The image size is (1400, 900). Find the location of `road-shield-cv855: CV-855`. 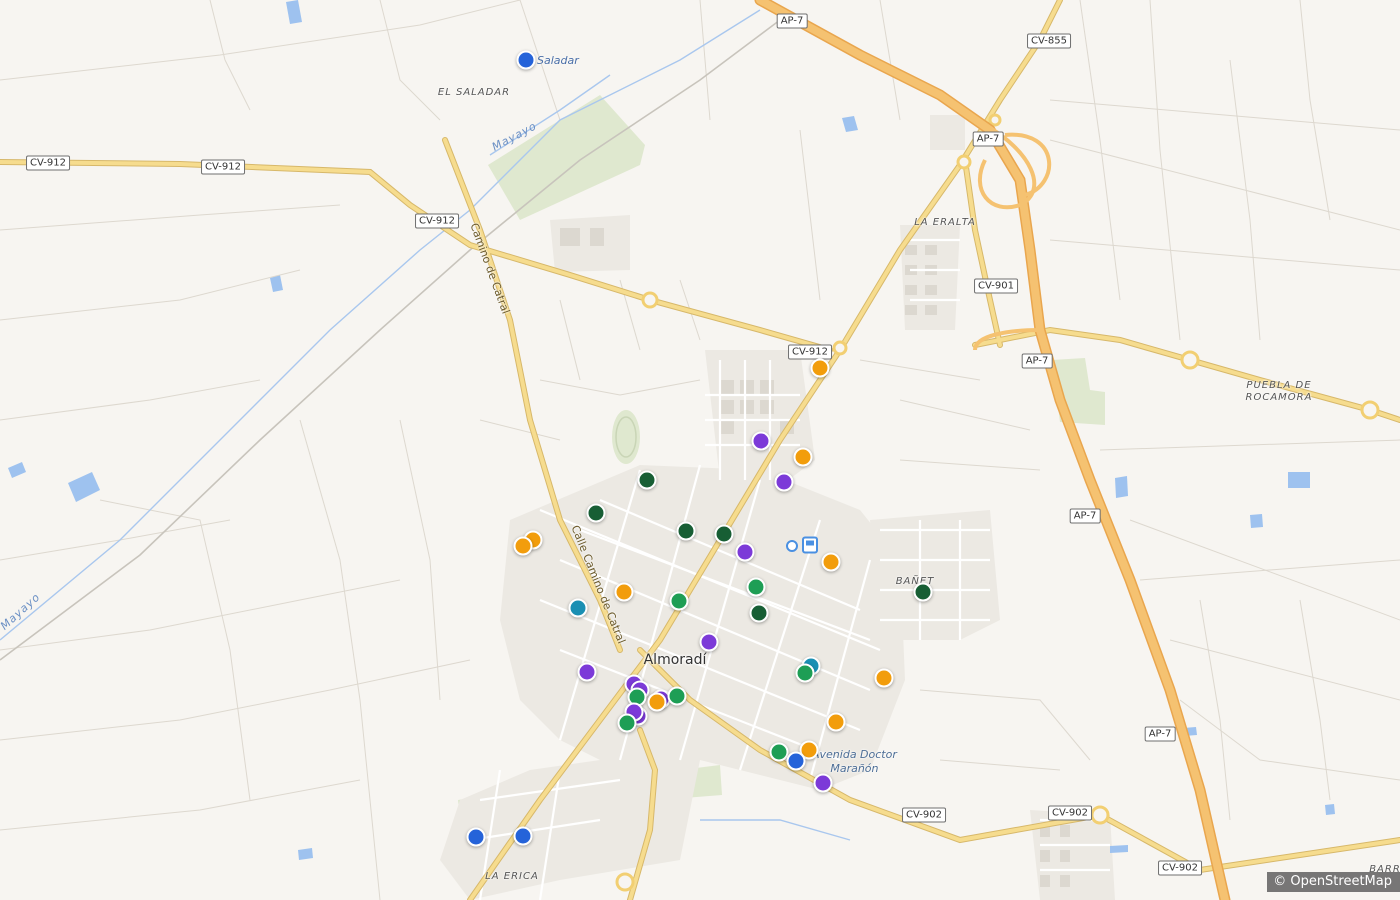

road-shield-cv855: CV-855 is located at coordinates (1049, 41).